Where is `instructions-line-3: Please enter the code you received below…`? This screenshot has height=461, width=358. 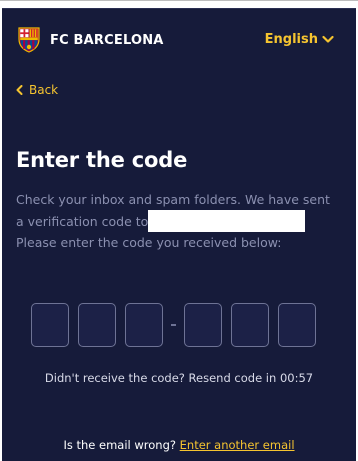
instructions-line-3: Please enter the code you received below… is located at coordinates (149, 242).